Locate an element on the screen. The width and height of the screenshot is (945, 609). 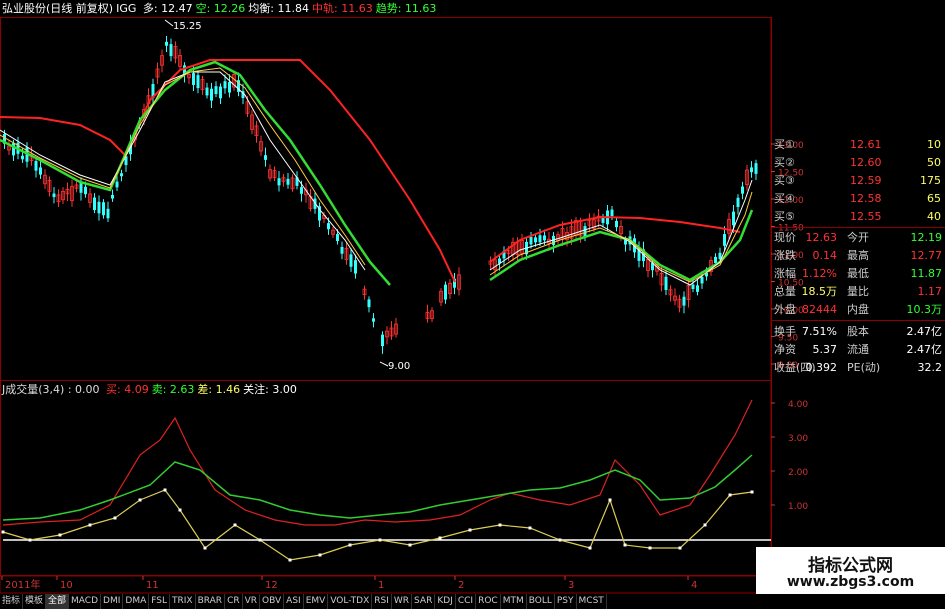
difference-line is located at coordinates (377, 525).